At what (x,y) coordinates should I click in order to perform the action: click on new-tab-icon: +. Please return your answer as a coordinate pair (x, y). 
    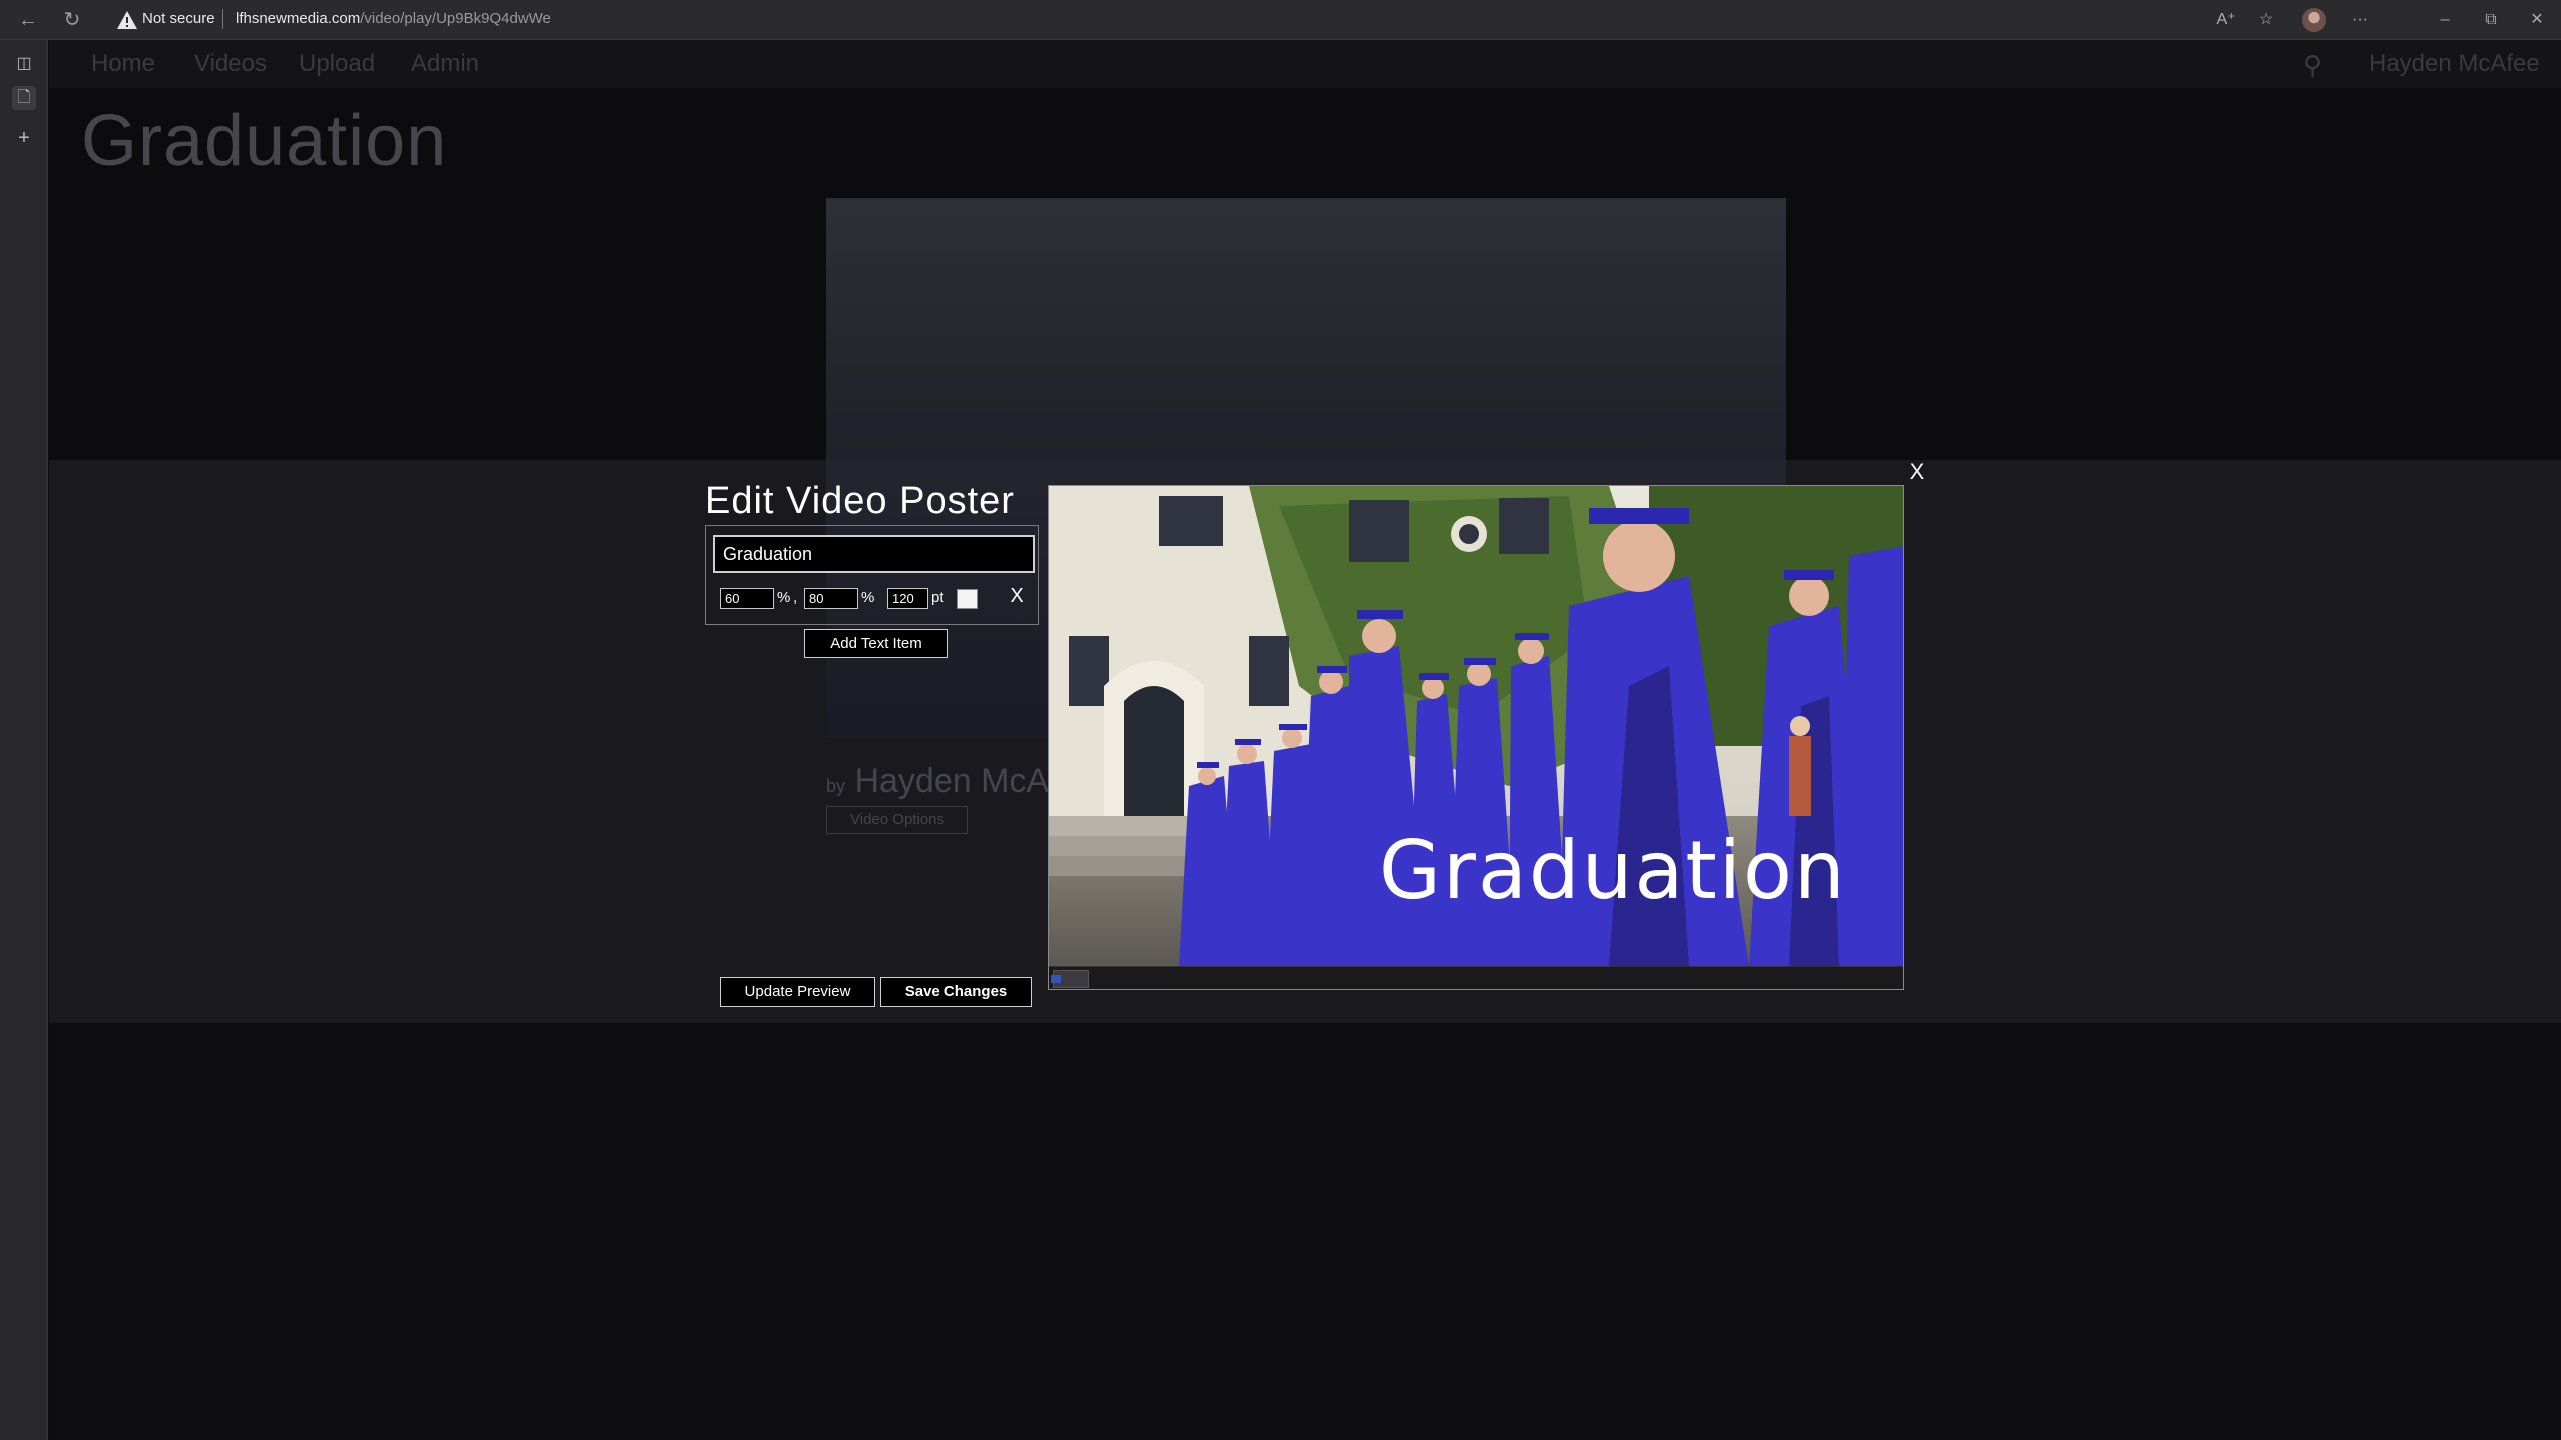
    Looking at the image, I should click on (24, 138).